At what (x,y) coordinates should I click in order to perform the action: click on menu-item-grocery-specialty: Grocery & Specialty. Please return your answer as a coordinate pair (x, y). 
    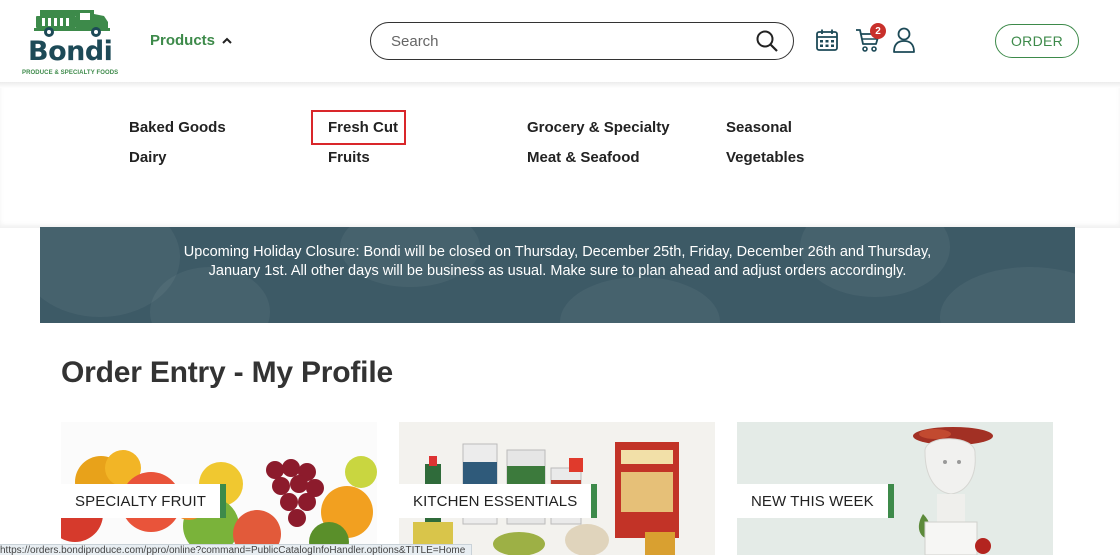
    Looking at the image, I should click on (598, 127).